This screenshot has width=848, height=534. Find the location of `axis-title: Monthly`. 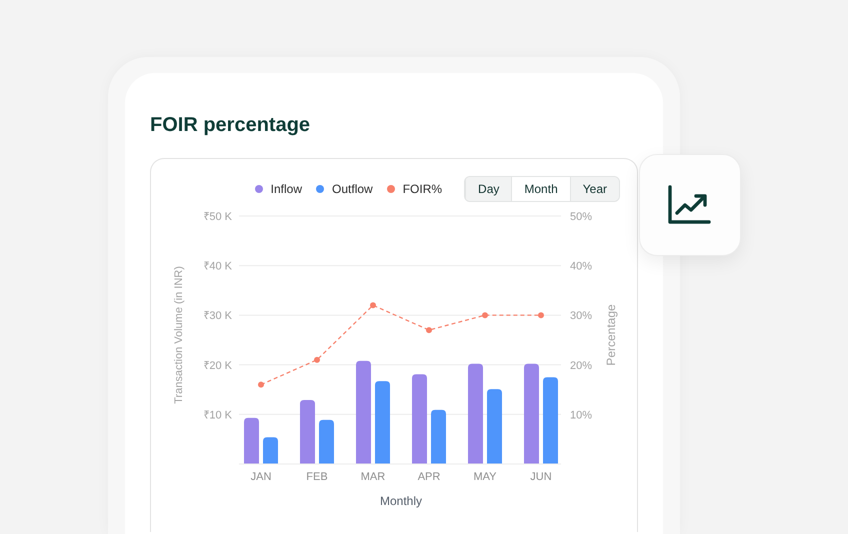

axis-title: Monthly is located at coordinates (401, 501).